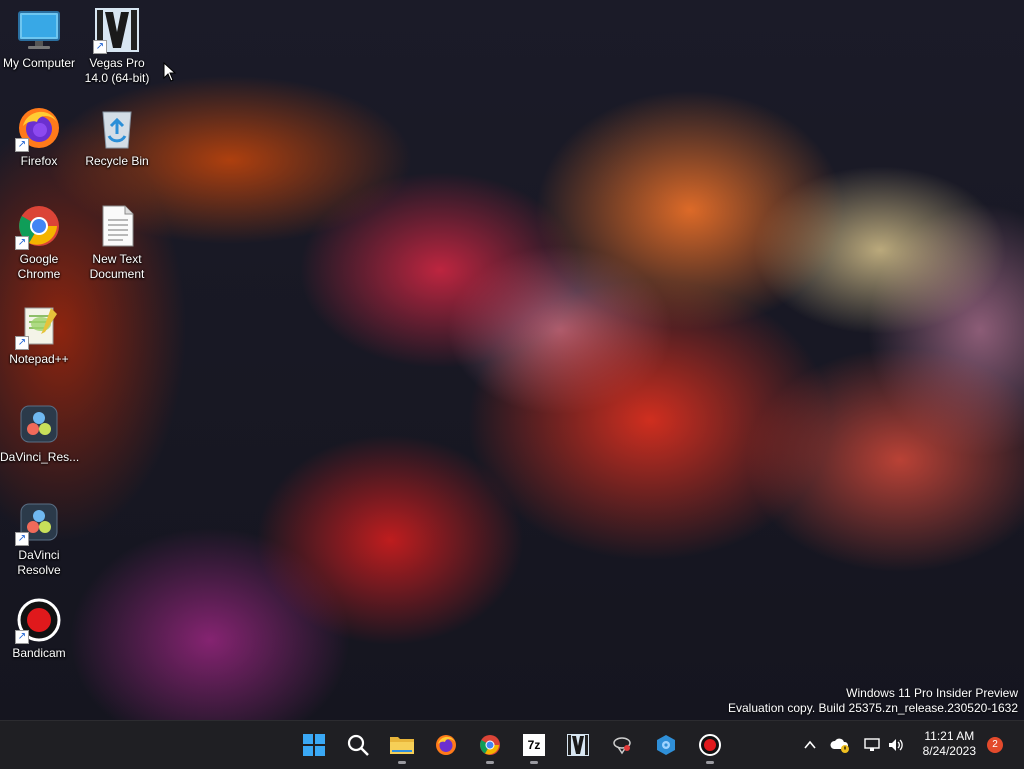 The image size is (1024, 769). Describe the element at coordinates (39, 128) in the screenshot. I see `firefox-icon: ↗` at that location.